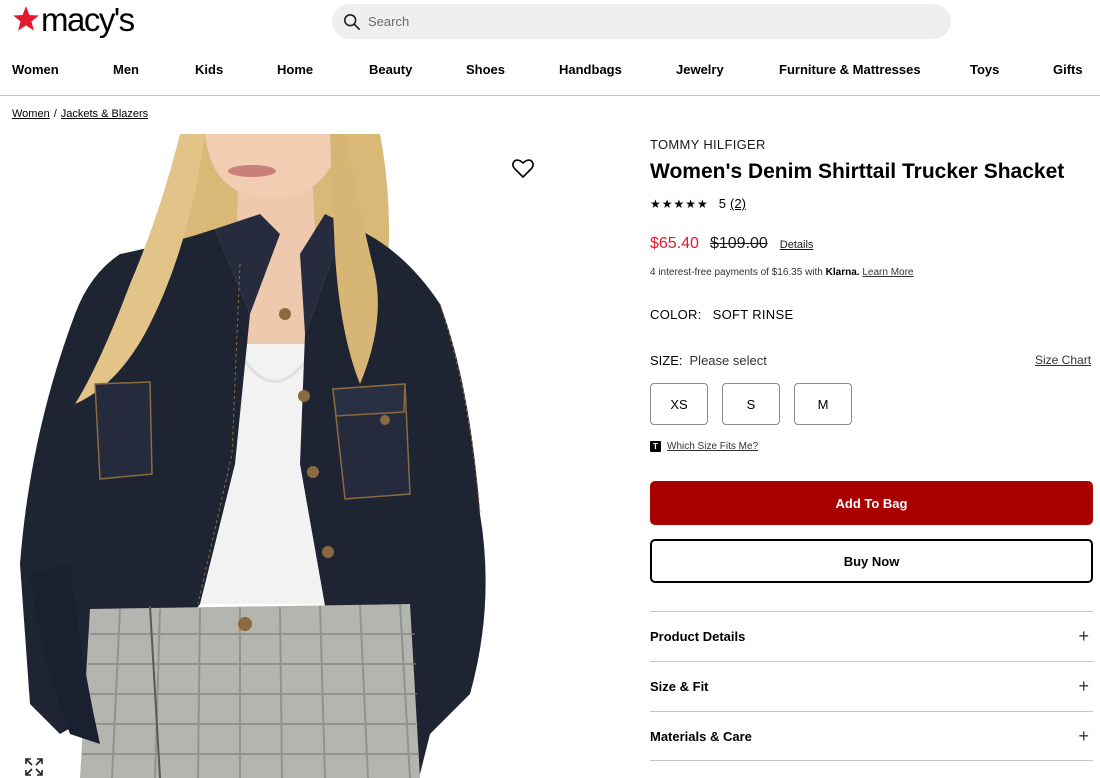 The height and width of the screenshot is (778, 1100). What do you see at coordinates (590, 69) in the screenshot?
I see `nav-item-handbags: Handbags` at bounding box center [590, 69].